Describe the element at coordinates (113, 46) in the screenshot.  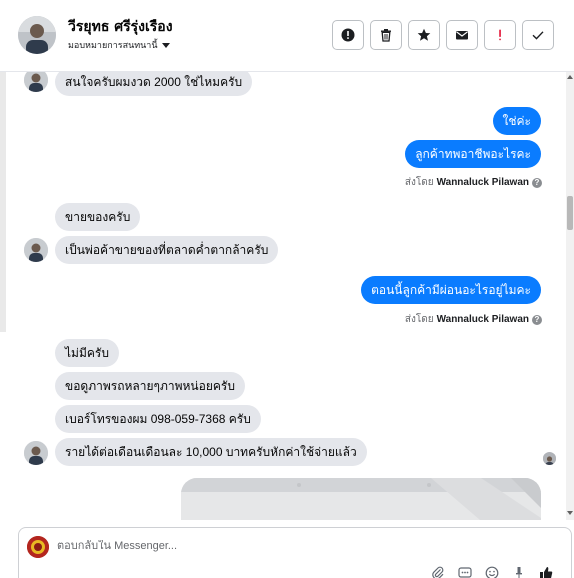
I see `assign-label: มอบหมายการสนทนานี้` at that location.